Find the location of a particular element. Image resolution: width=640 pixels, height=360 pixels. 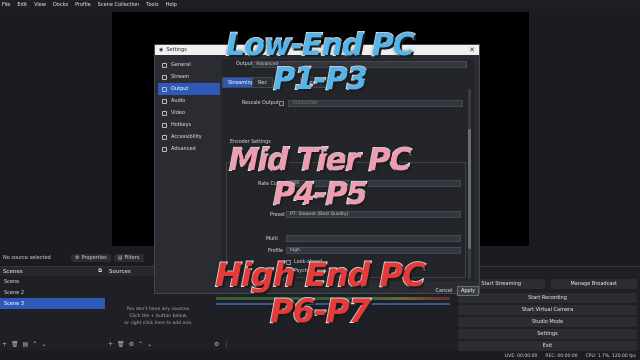

caption-mid-tier-title: Mid Tier PC is located at coordinates (320, 160).